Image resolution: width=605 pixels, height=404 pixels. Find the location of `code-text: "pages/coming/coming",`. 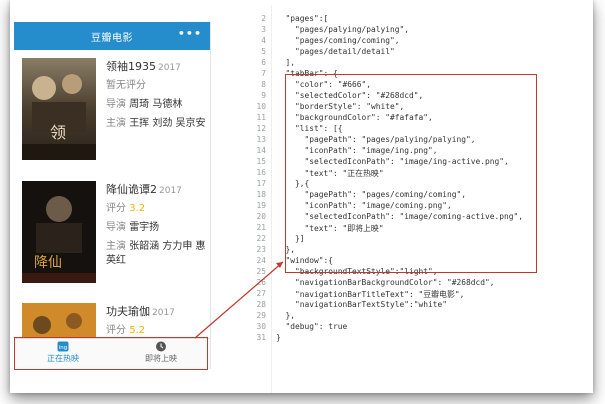

code-text: "pages/coming/coming", is located at coordinates (338, 40).